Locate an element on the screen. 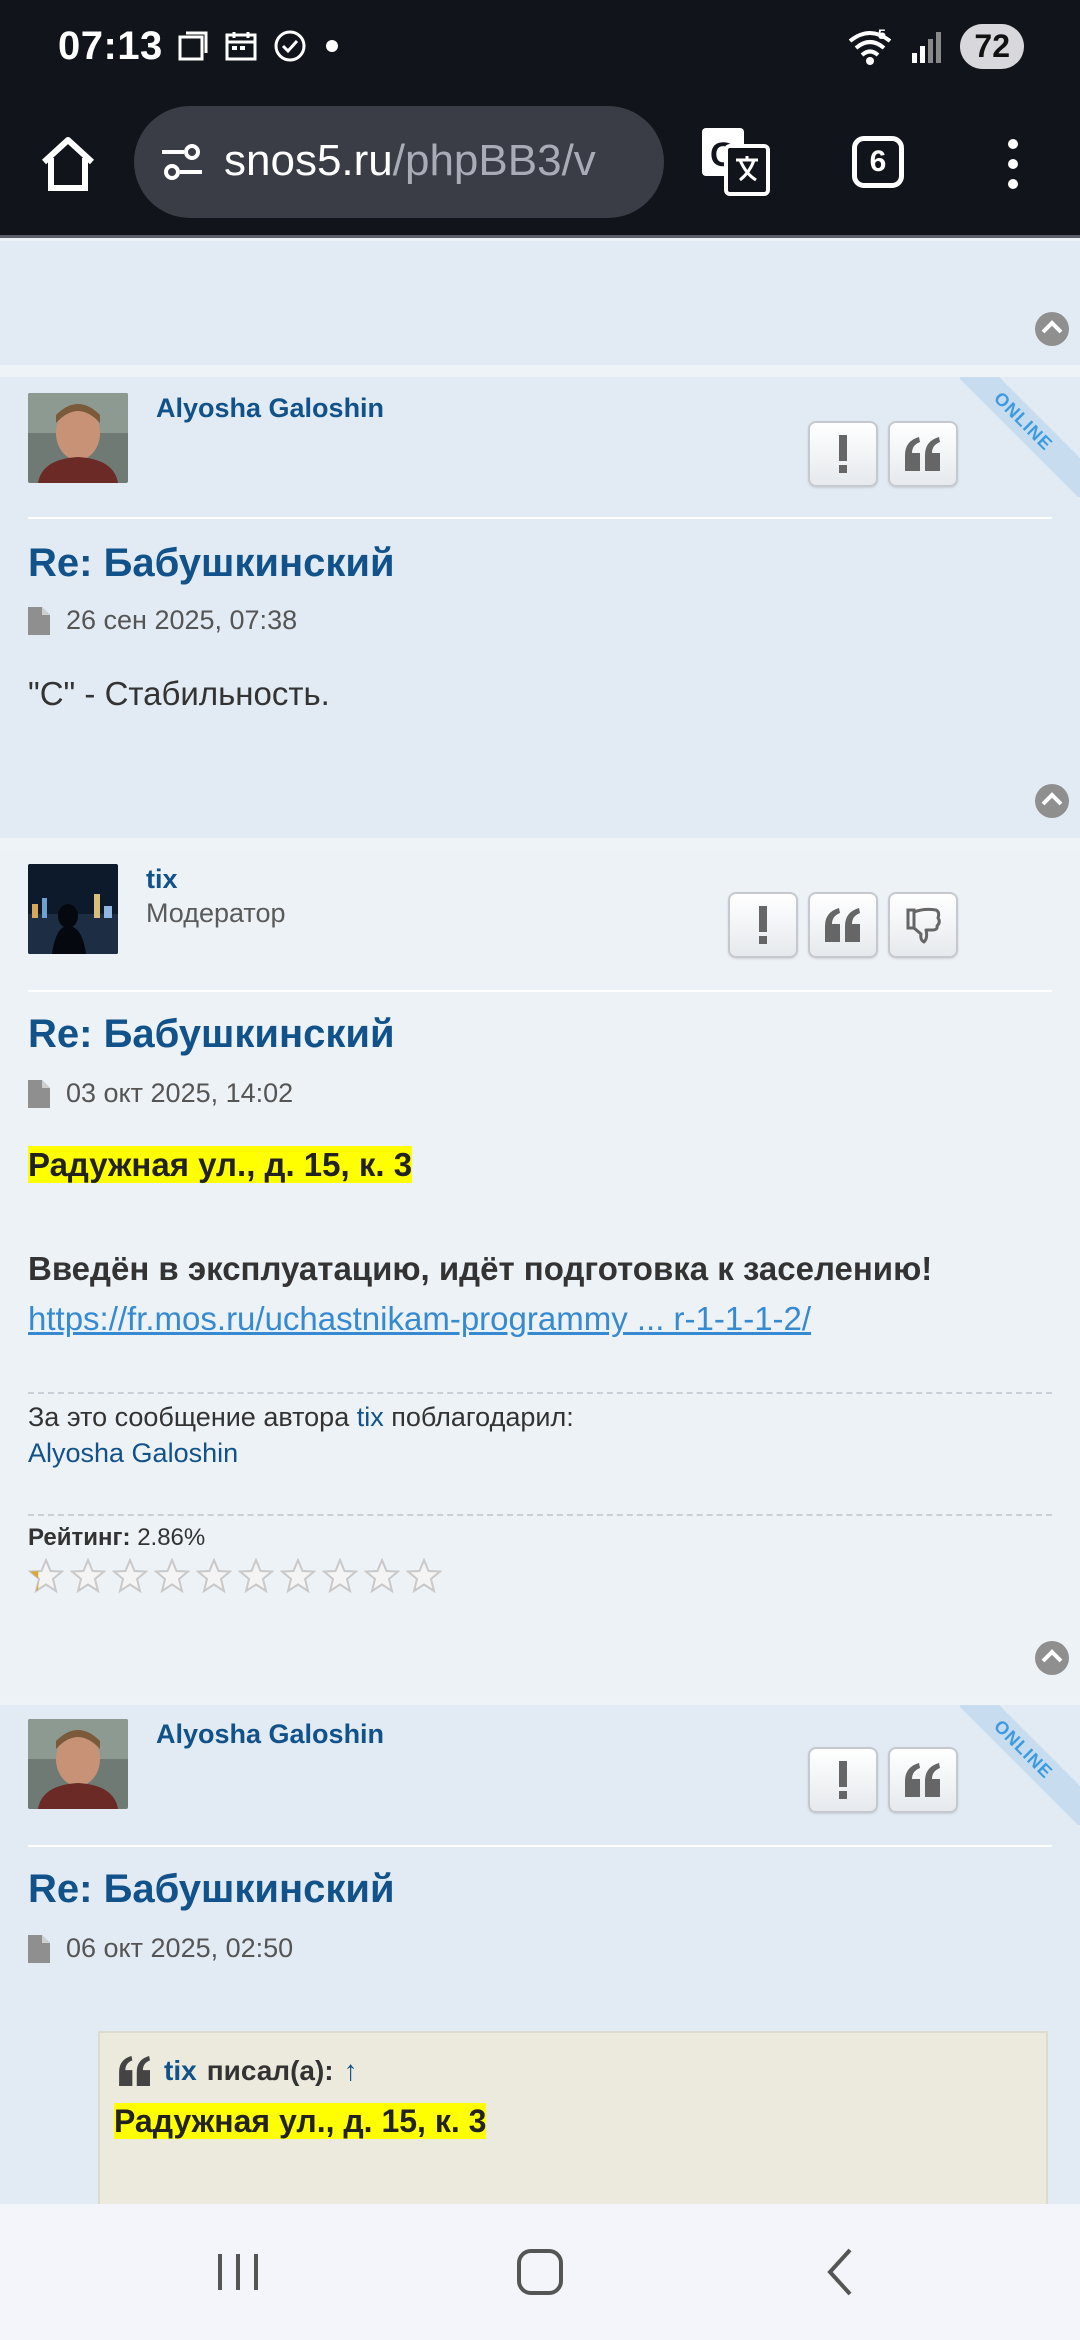 This screenshot has height=2340, width=1080. thanks-prefix: За это сообщение автора is located at coordinates (189, 1417).